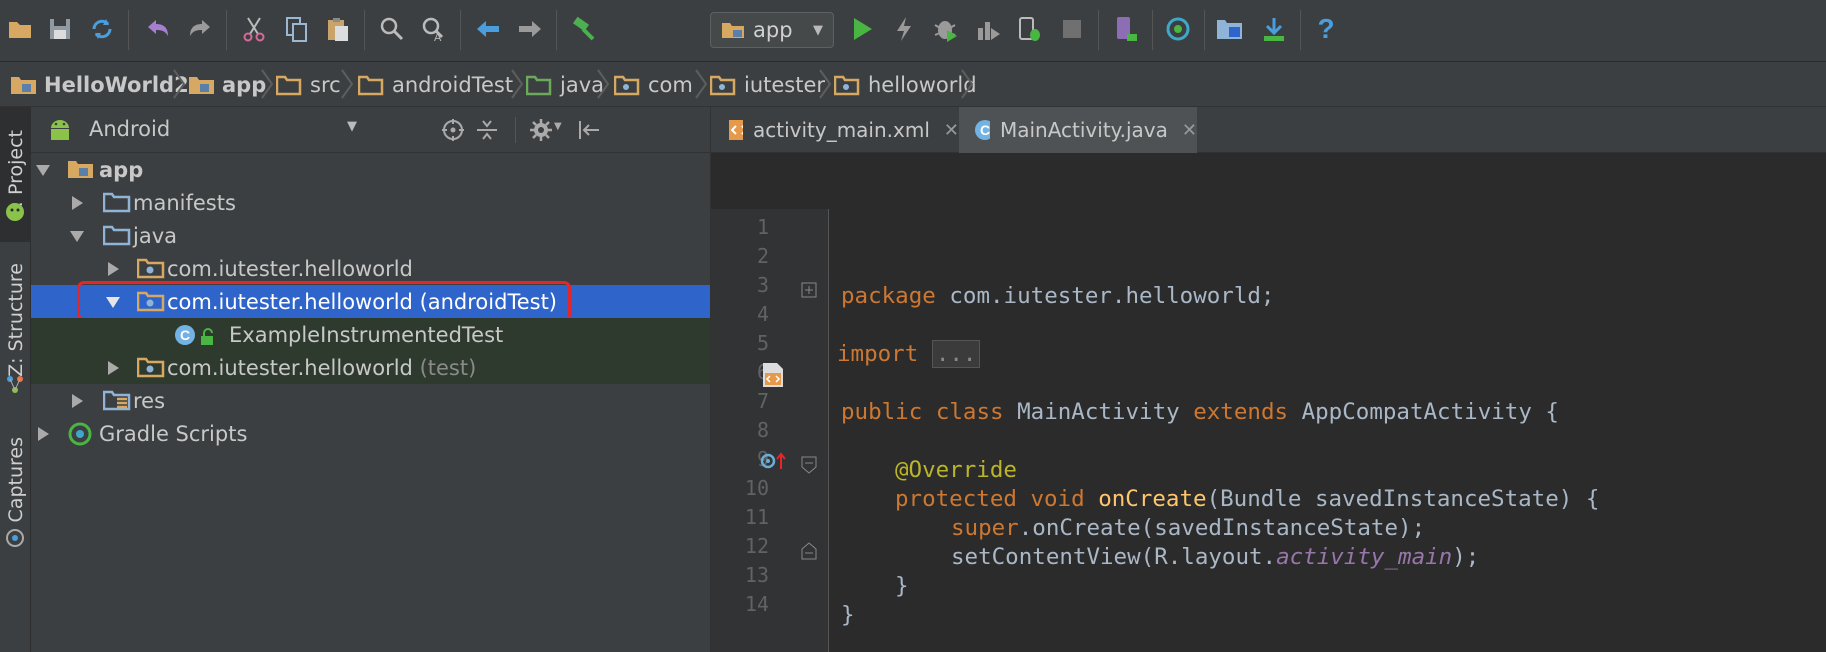 The width and height of the screenshot is (1826, 652). What do you see at coordinates (736, 130) in the screenshot?
I see `xml-file-icon` at bounding box center [736, 130].